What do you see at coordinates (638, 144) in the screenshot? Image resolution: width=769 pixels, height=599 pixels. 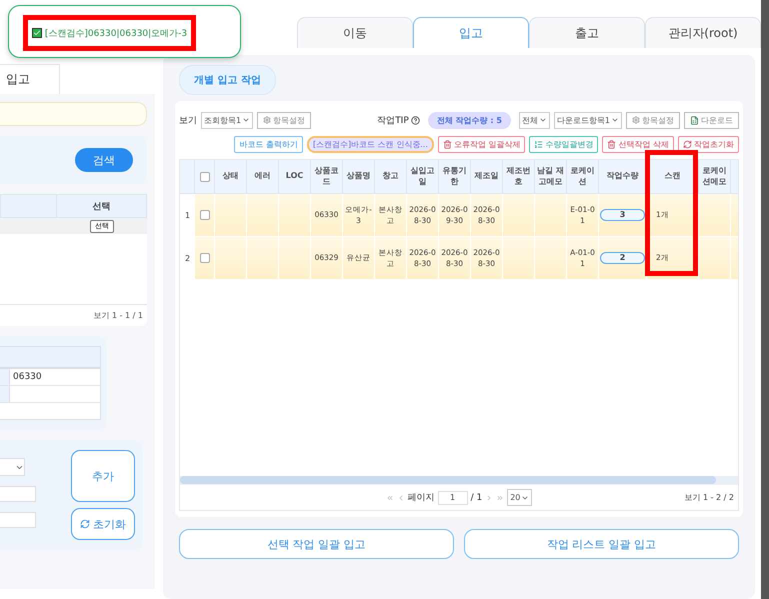 I see `action-button: 선택작업 삭제` at bounding box center [638, 144].